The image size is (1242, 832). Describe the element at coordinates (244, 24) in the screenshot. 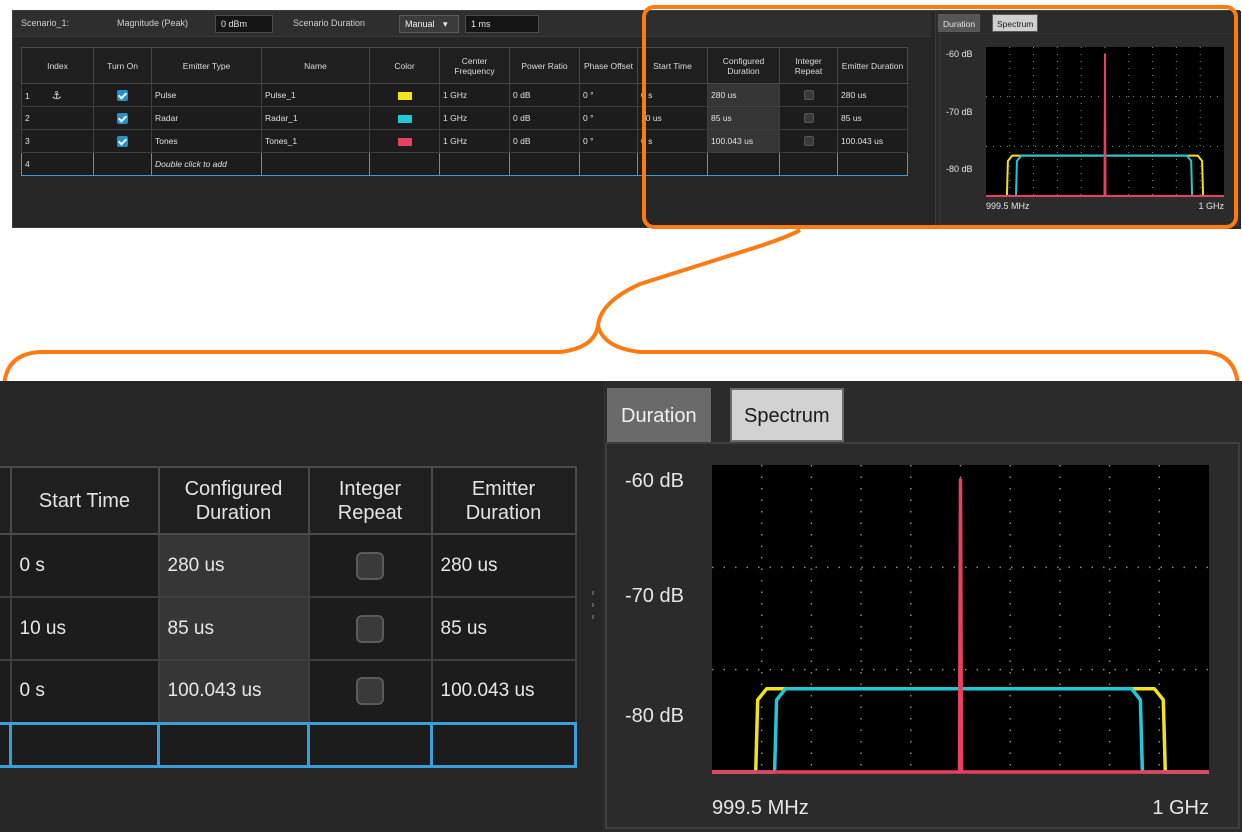

I see `magnitude-input: 0 dBm` at that location.